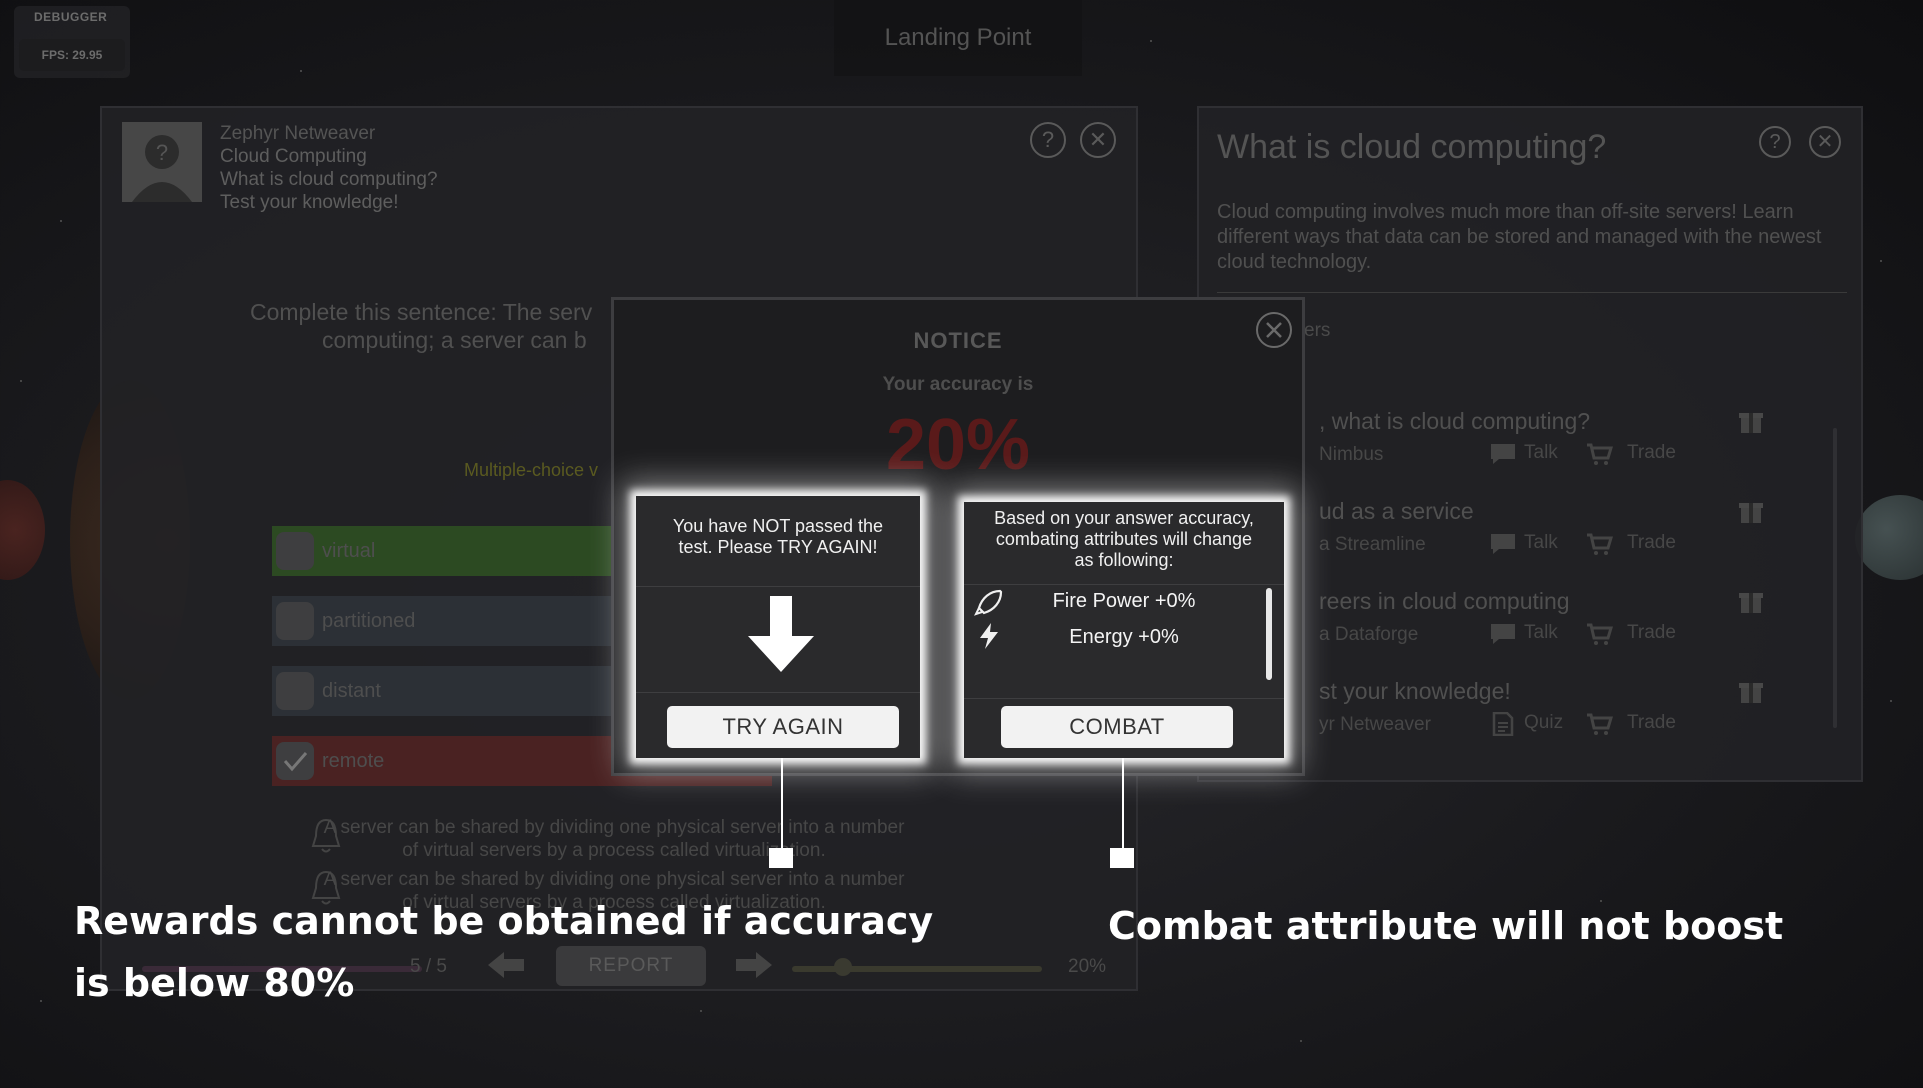 This screenshot has height=1088, width=1923. What do you see at coordinates (1274, 330) in the screenshot?
I see `close-icon` at bounding box center [1274, 330].